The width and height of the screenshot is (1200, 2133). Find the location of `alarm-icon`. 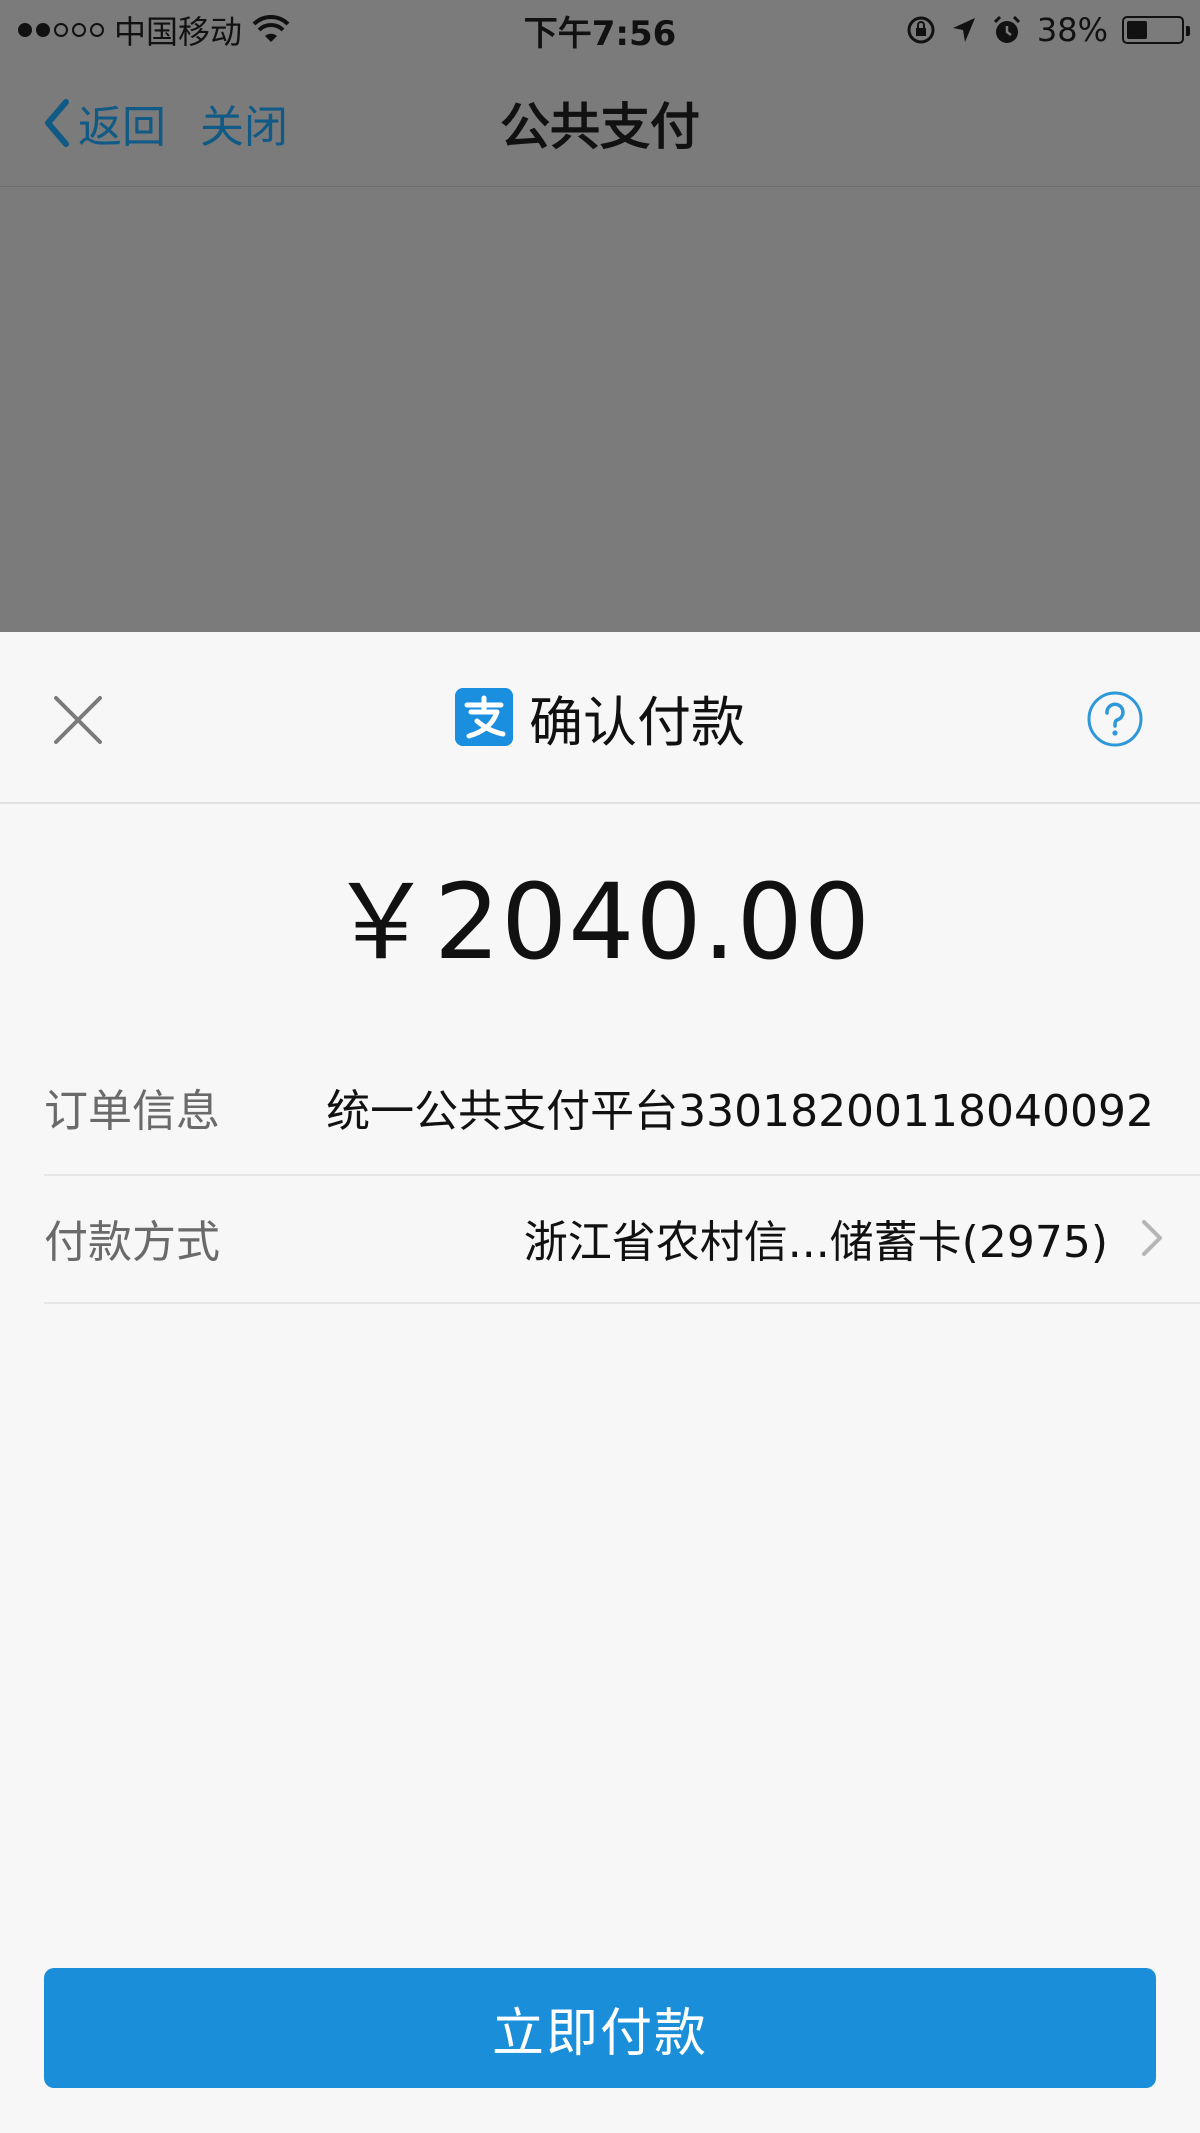

alarm-icon is located at coordinates (1006, 29).